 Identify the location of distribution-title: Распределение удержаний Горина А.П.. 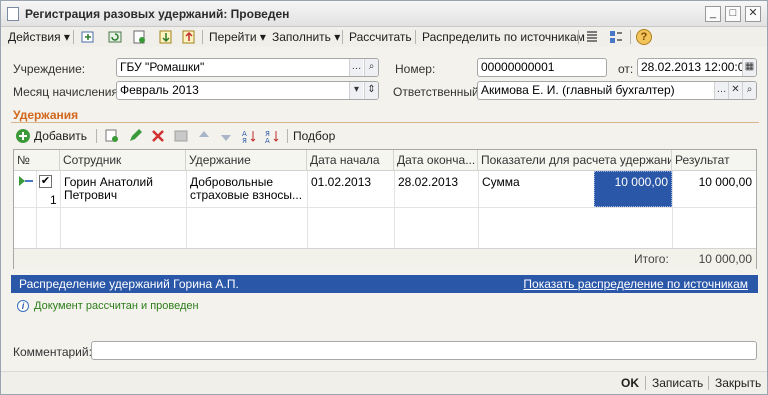
(129, 284).